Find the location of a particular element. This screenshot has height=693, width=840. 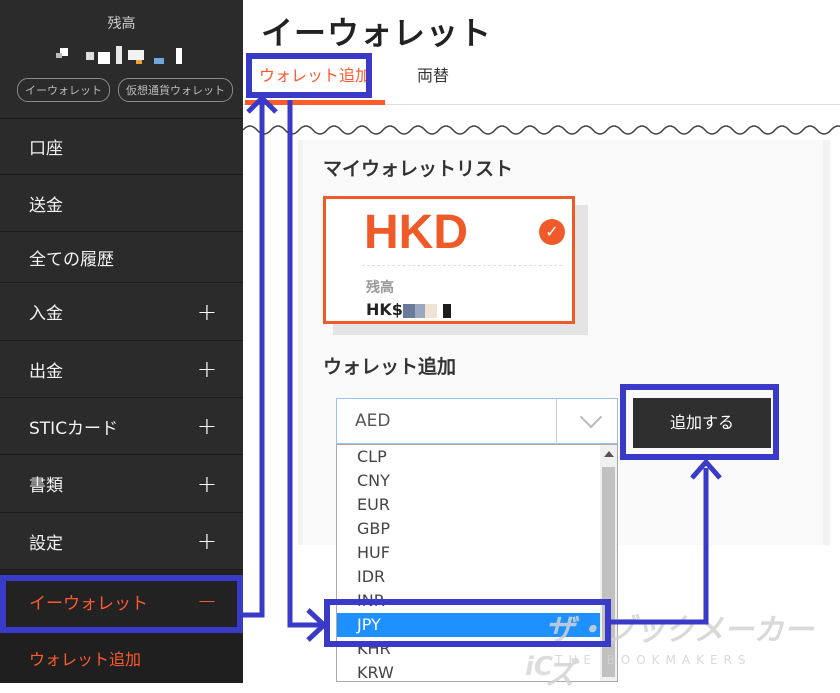

scroll-up-icon is located at coordinates (609, 454).